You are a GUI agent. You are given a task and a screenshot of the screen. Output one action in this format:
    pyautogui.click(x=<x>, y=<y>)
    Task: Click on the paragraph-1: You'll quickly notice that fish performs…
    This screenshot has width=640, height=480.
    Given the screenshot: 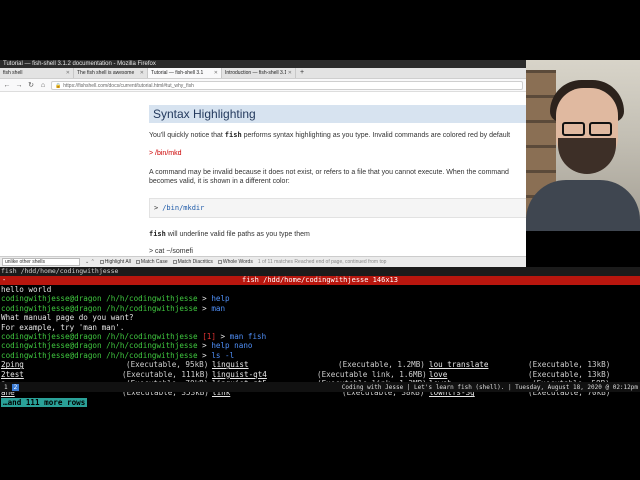 What is the action you would take?
    pyautogui.click(x=337, y=135)
    